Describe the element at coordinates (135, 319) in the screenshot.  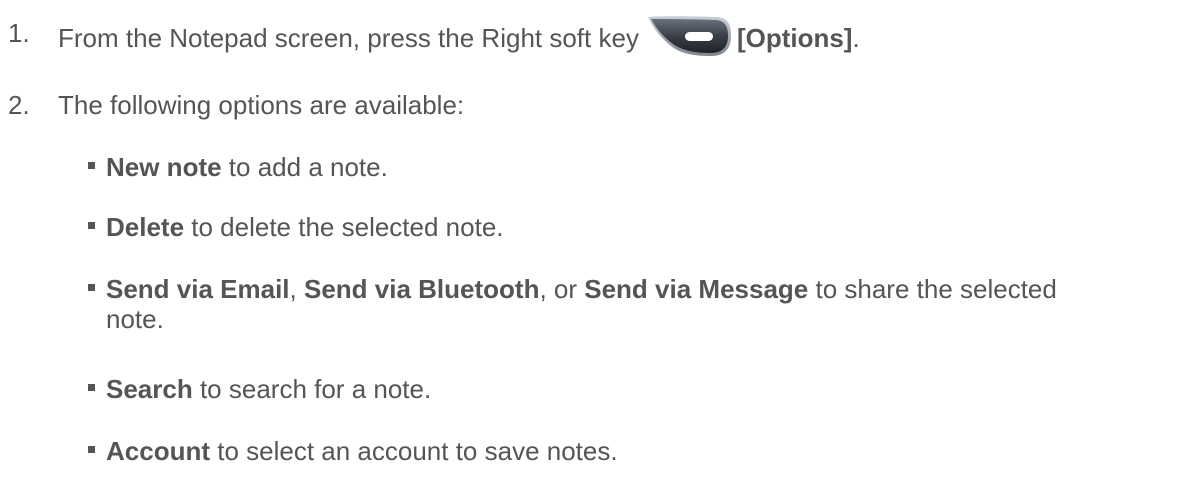
I see `option-description-continued: note.` at that location.